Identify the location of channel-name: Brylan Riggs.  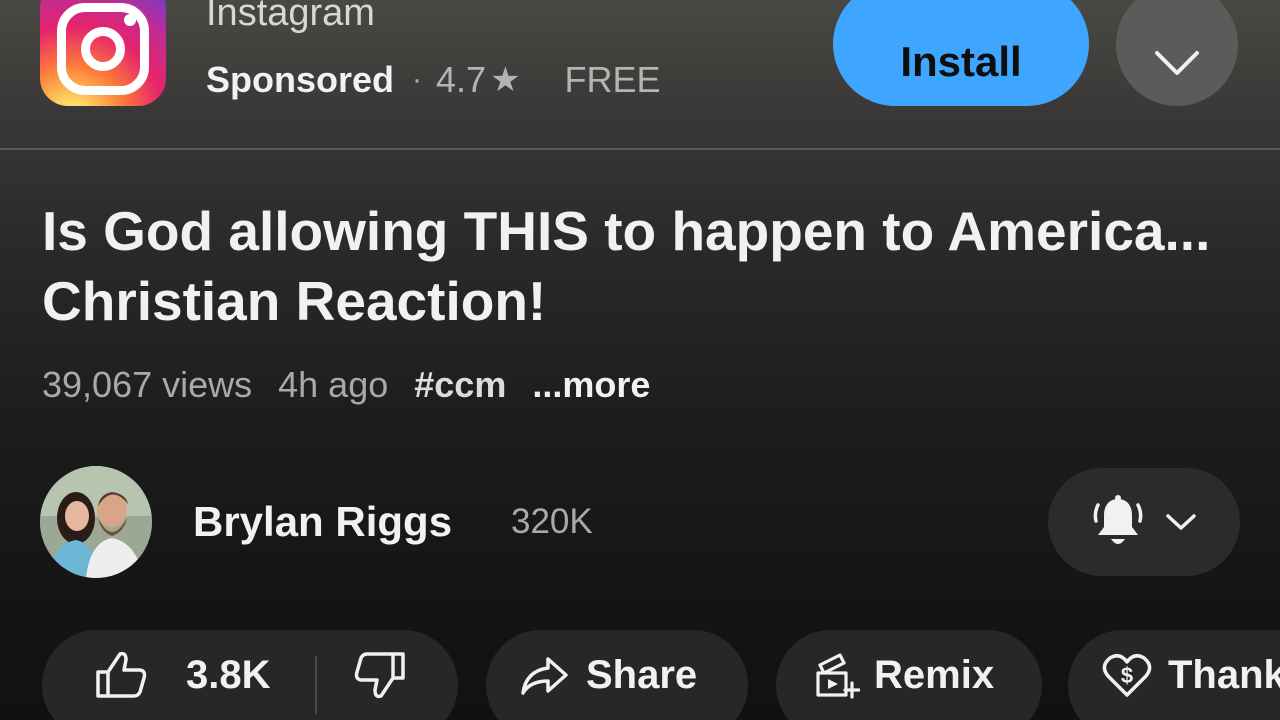
(322, 522).